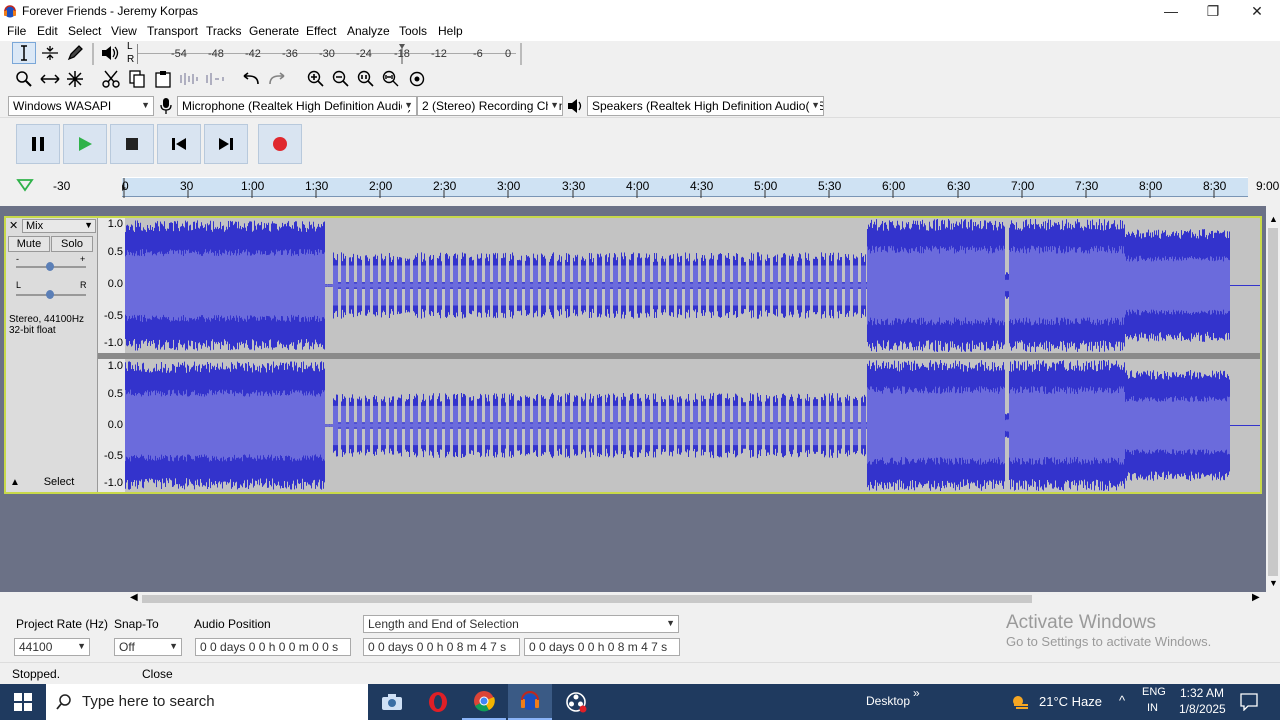  I want to click on taskbar-opera-app, so click(438, 702).